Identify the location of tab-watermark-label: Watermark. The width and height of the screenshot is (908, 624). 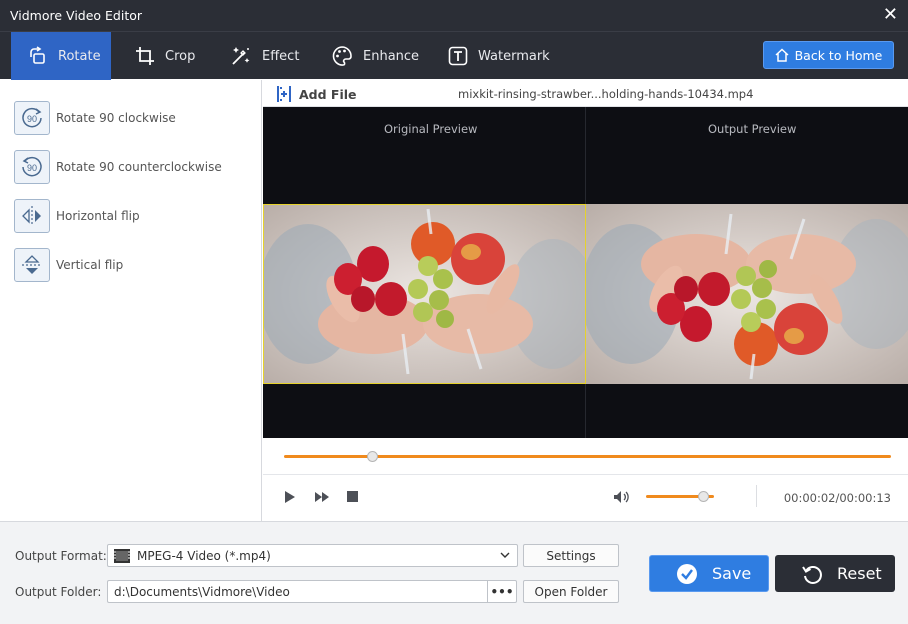
(514, 56).